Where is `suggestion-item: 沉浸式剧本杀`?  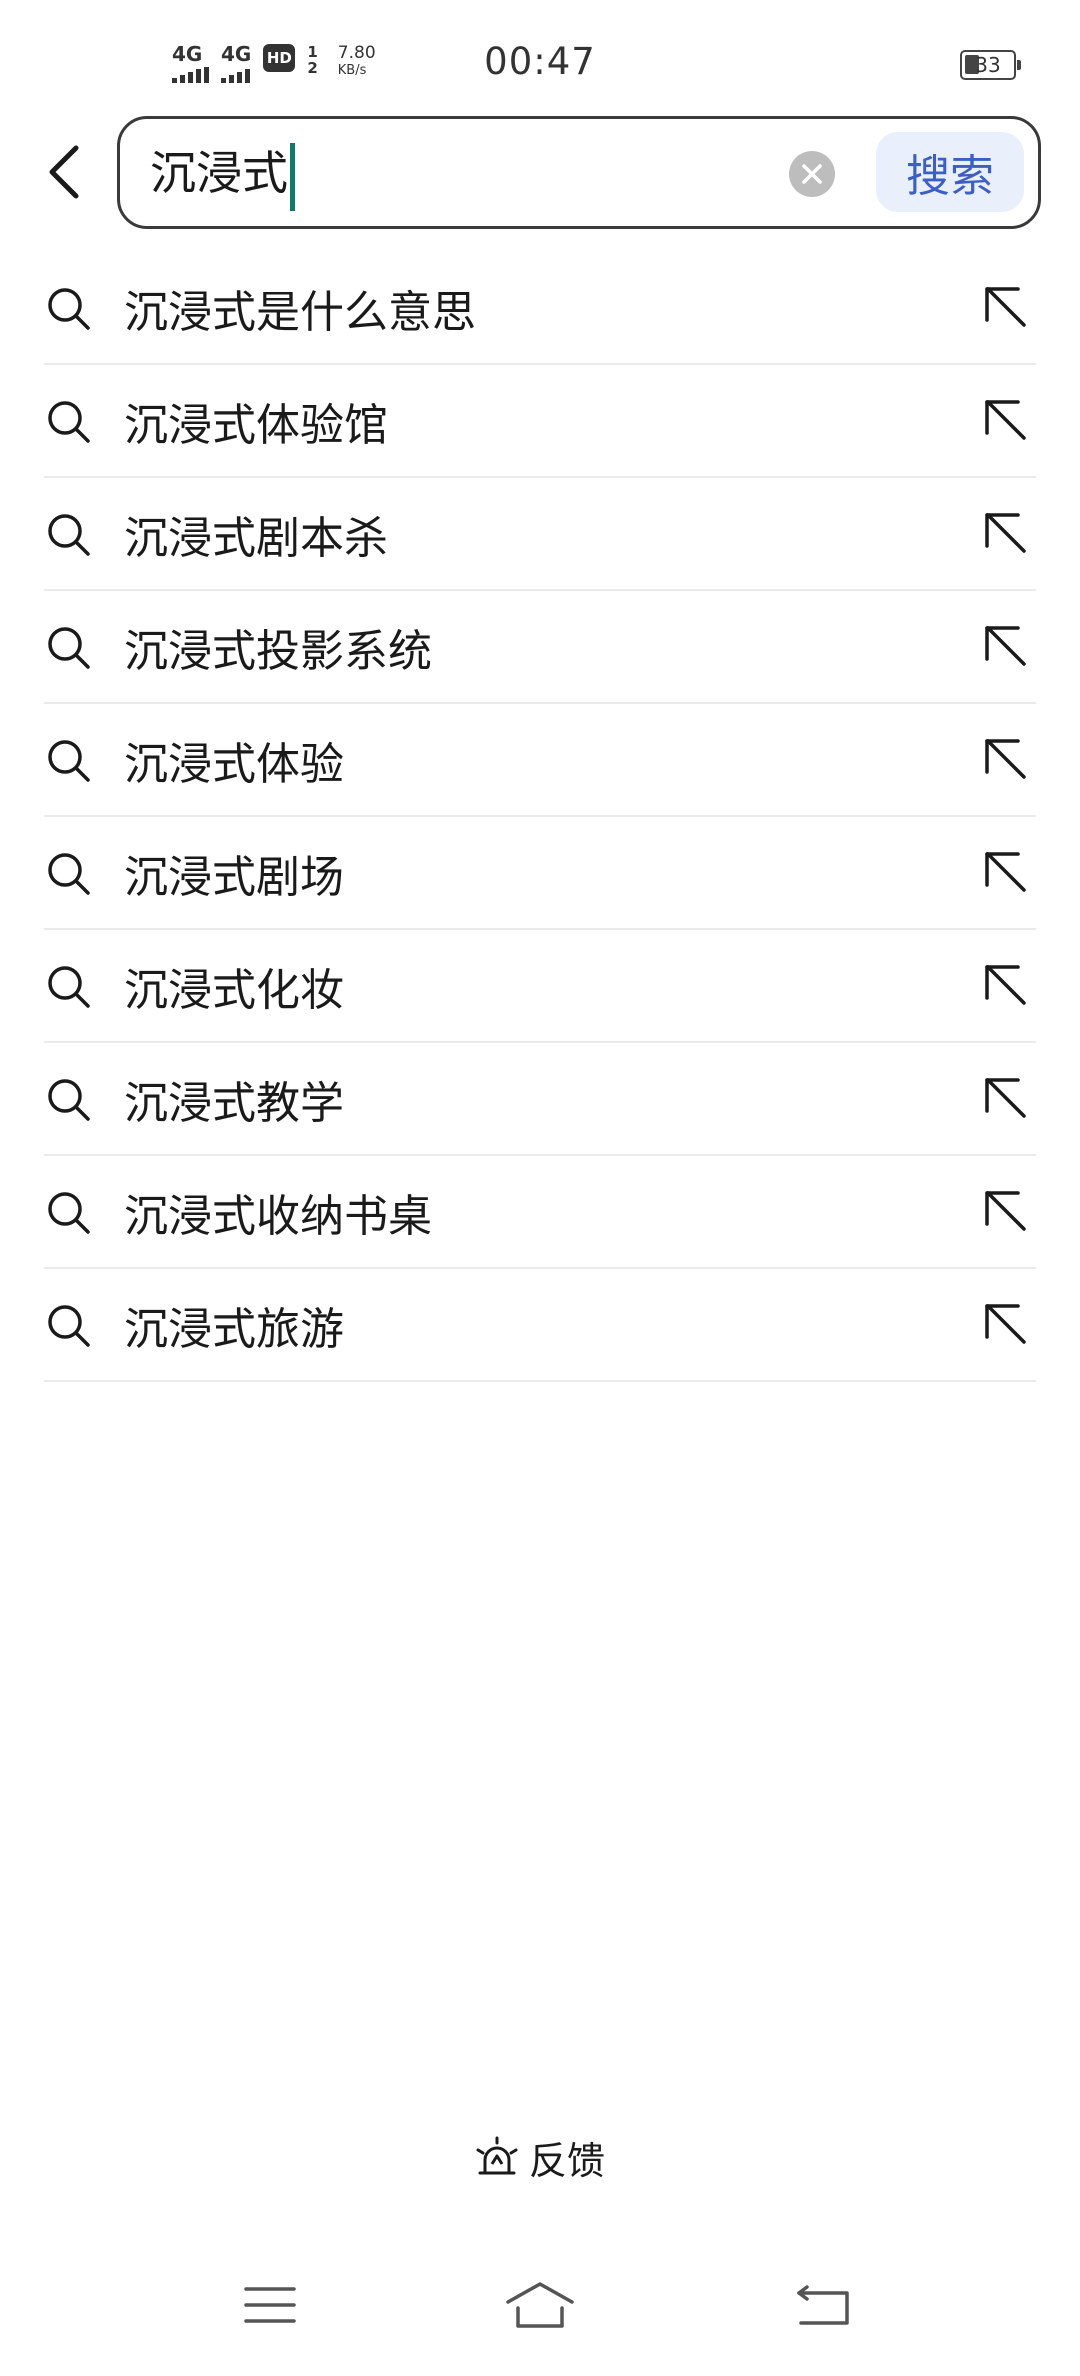 suggestion-item: 沉浸式剧本杀 is located at coordinates (540, 534).